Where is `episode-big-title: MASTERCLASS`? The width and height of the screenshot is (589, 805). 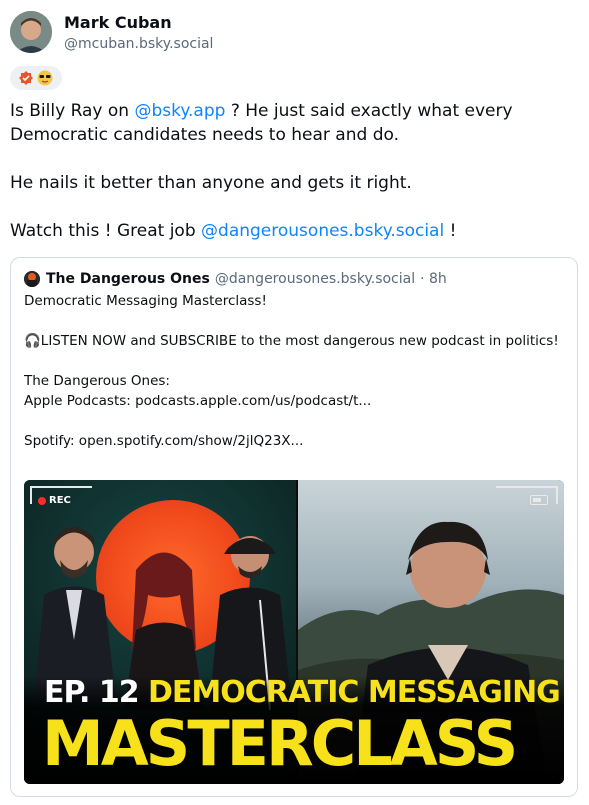
episode-big-title: MASTERCLASS is located at coordinates (280, 743).